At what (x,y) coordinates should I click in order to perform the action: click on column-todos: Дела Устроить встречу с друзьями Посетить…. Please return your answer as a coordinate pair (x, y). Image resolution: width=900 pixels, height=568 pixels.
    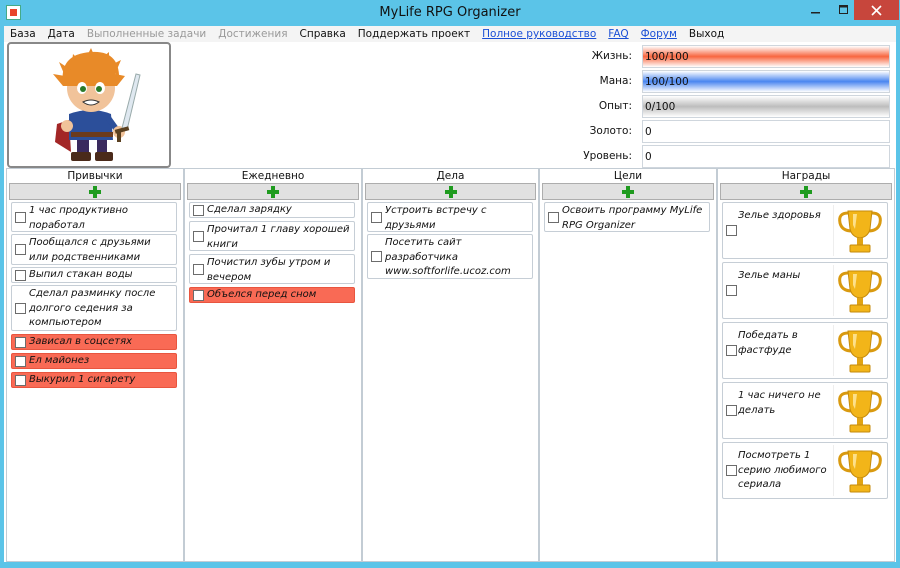
    Looking at the image, I should click on (450, 365).